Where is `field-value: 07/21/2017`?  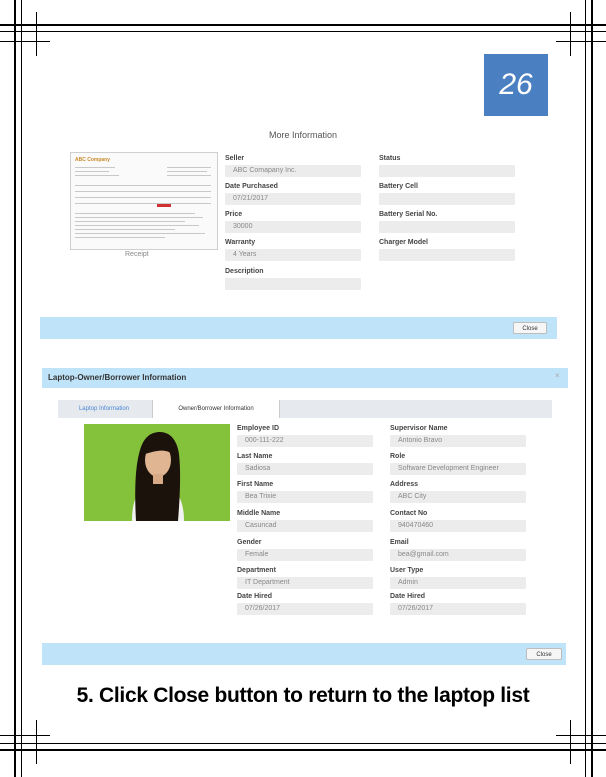
field-value: 07/21/2017 is located at coordinates (293, 199).